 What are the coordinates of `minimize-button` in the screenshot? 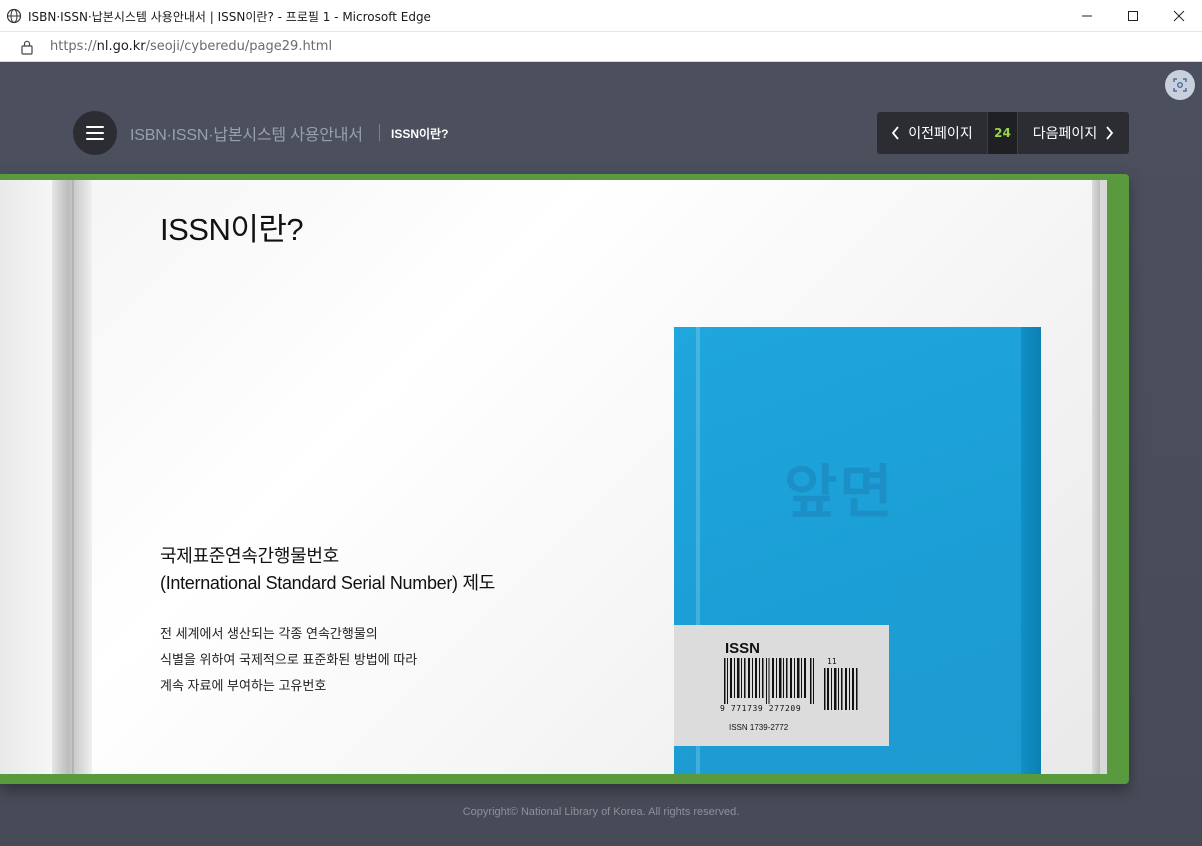 It's located at (1087, 16).